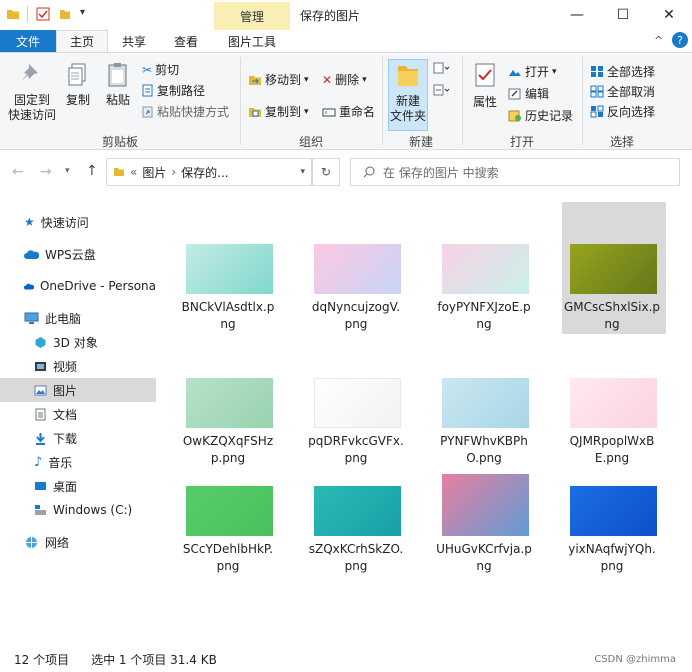 The width and height of the screenshot is (692, 672). Describe the element at coordinates (348, 111) in the screenshot. I see `rename-button: 重命名` at that location.